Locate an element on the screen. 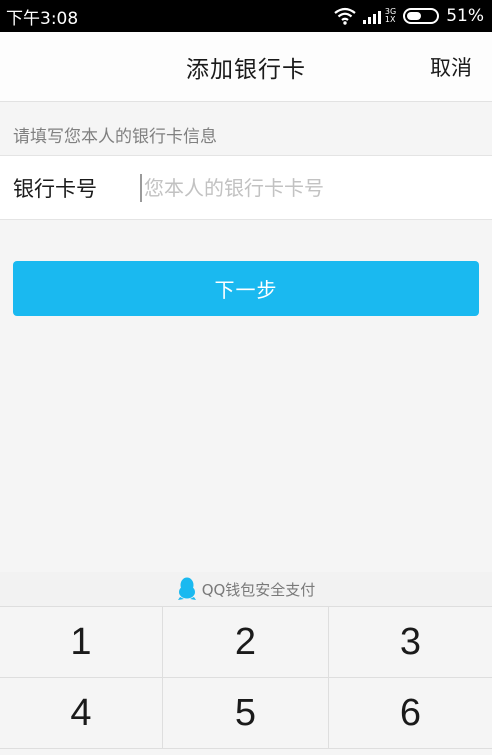 Image resolution: width=492 pixels, height=755 pixels. wifi-icon is located at coordinates (345, 16).